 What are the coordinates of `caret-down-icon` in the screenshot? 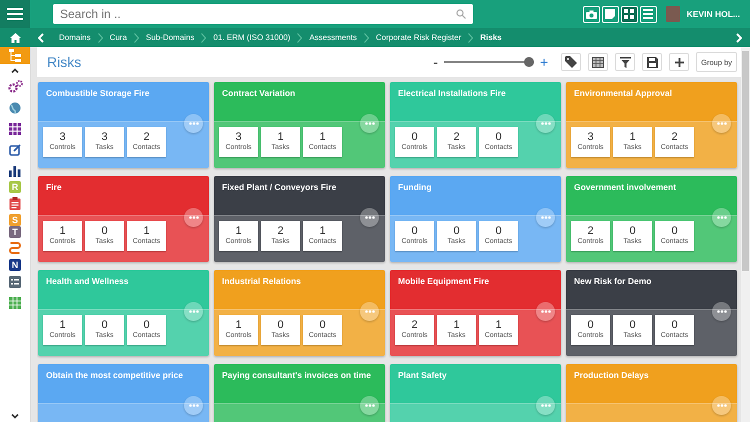 It's located at (15, 416).